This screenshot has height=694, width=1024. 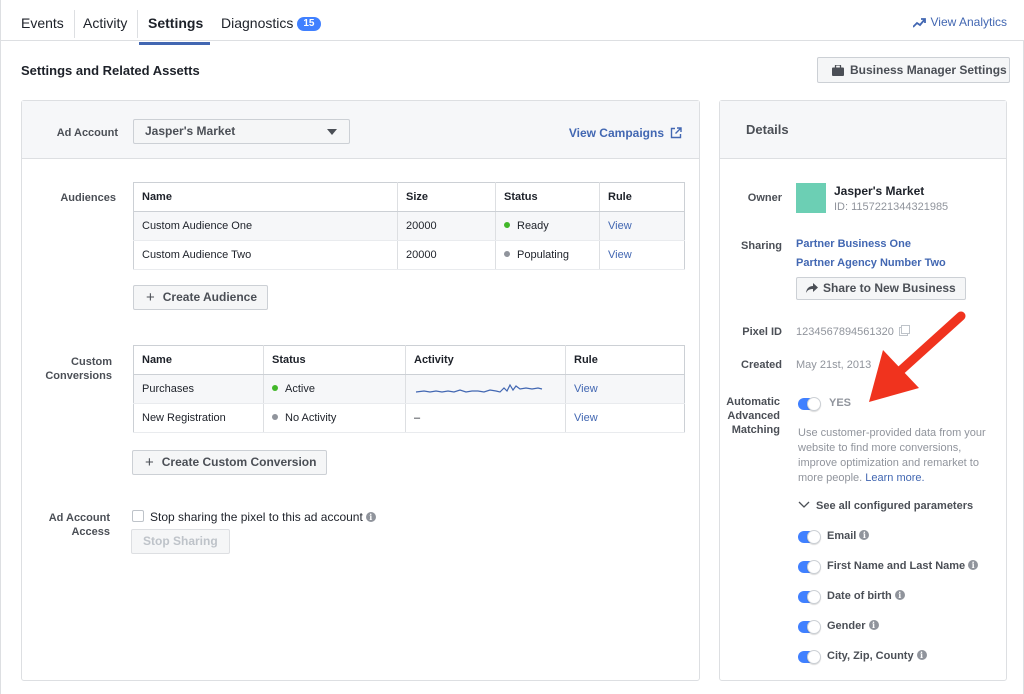 What do you see at coordinates (928, 70) in the screenshot?
I see `business-manager-settings-label: Business Manager Settings` at bounding box center [928, 70].